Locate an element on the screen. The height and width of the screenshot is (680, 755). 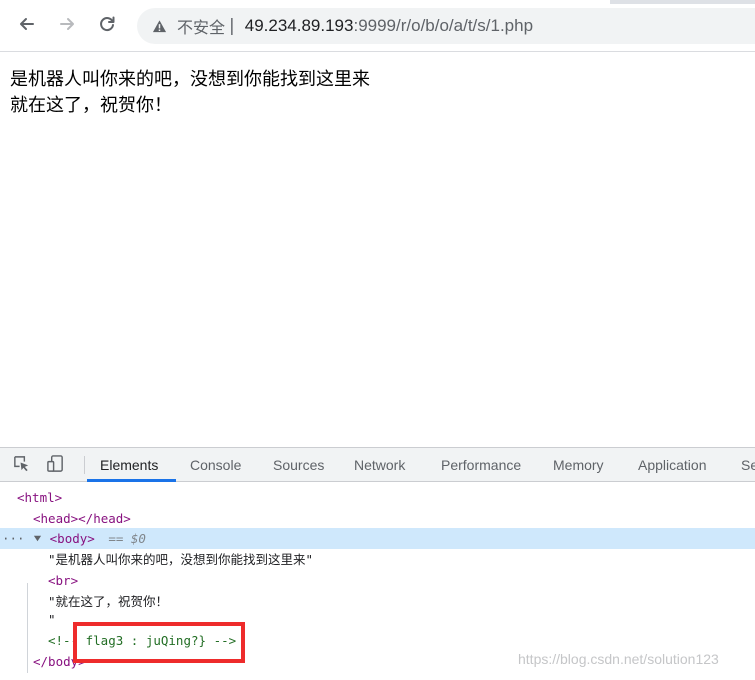
head-tag: <head></head> is located at coordinates (82, 518).